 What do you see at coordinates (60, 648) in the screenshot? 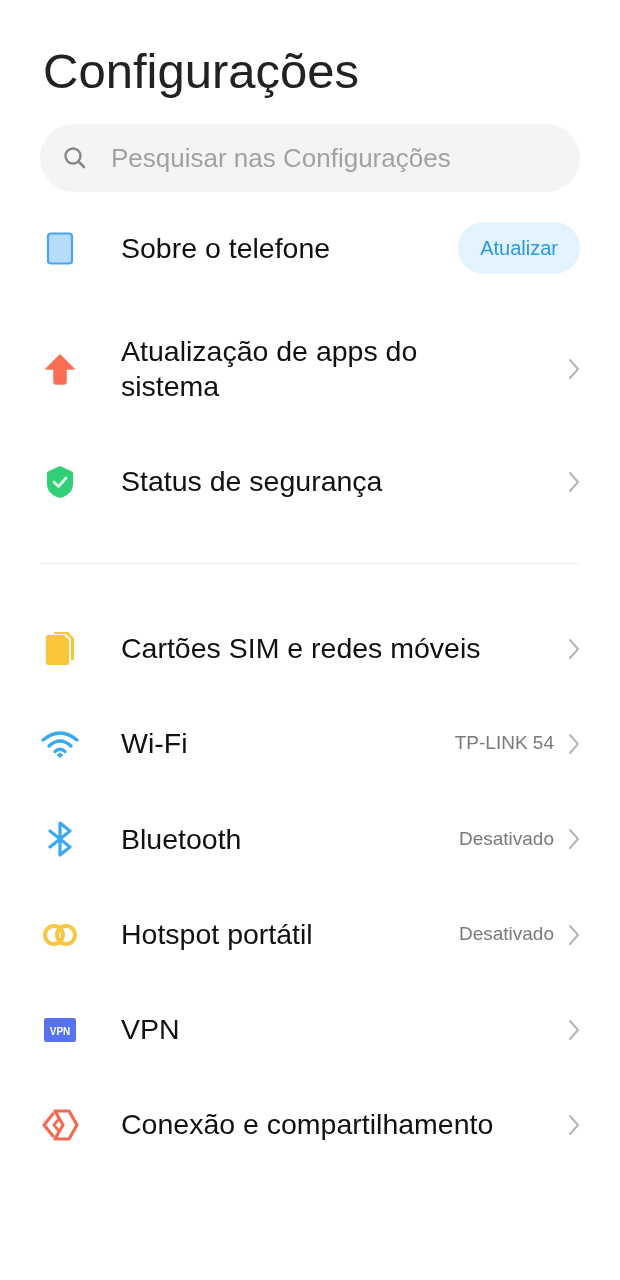
I see `sim-cards-icon` at bounding box center [60, 648].